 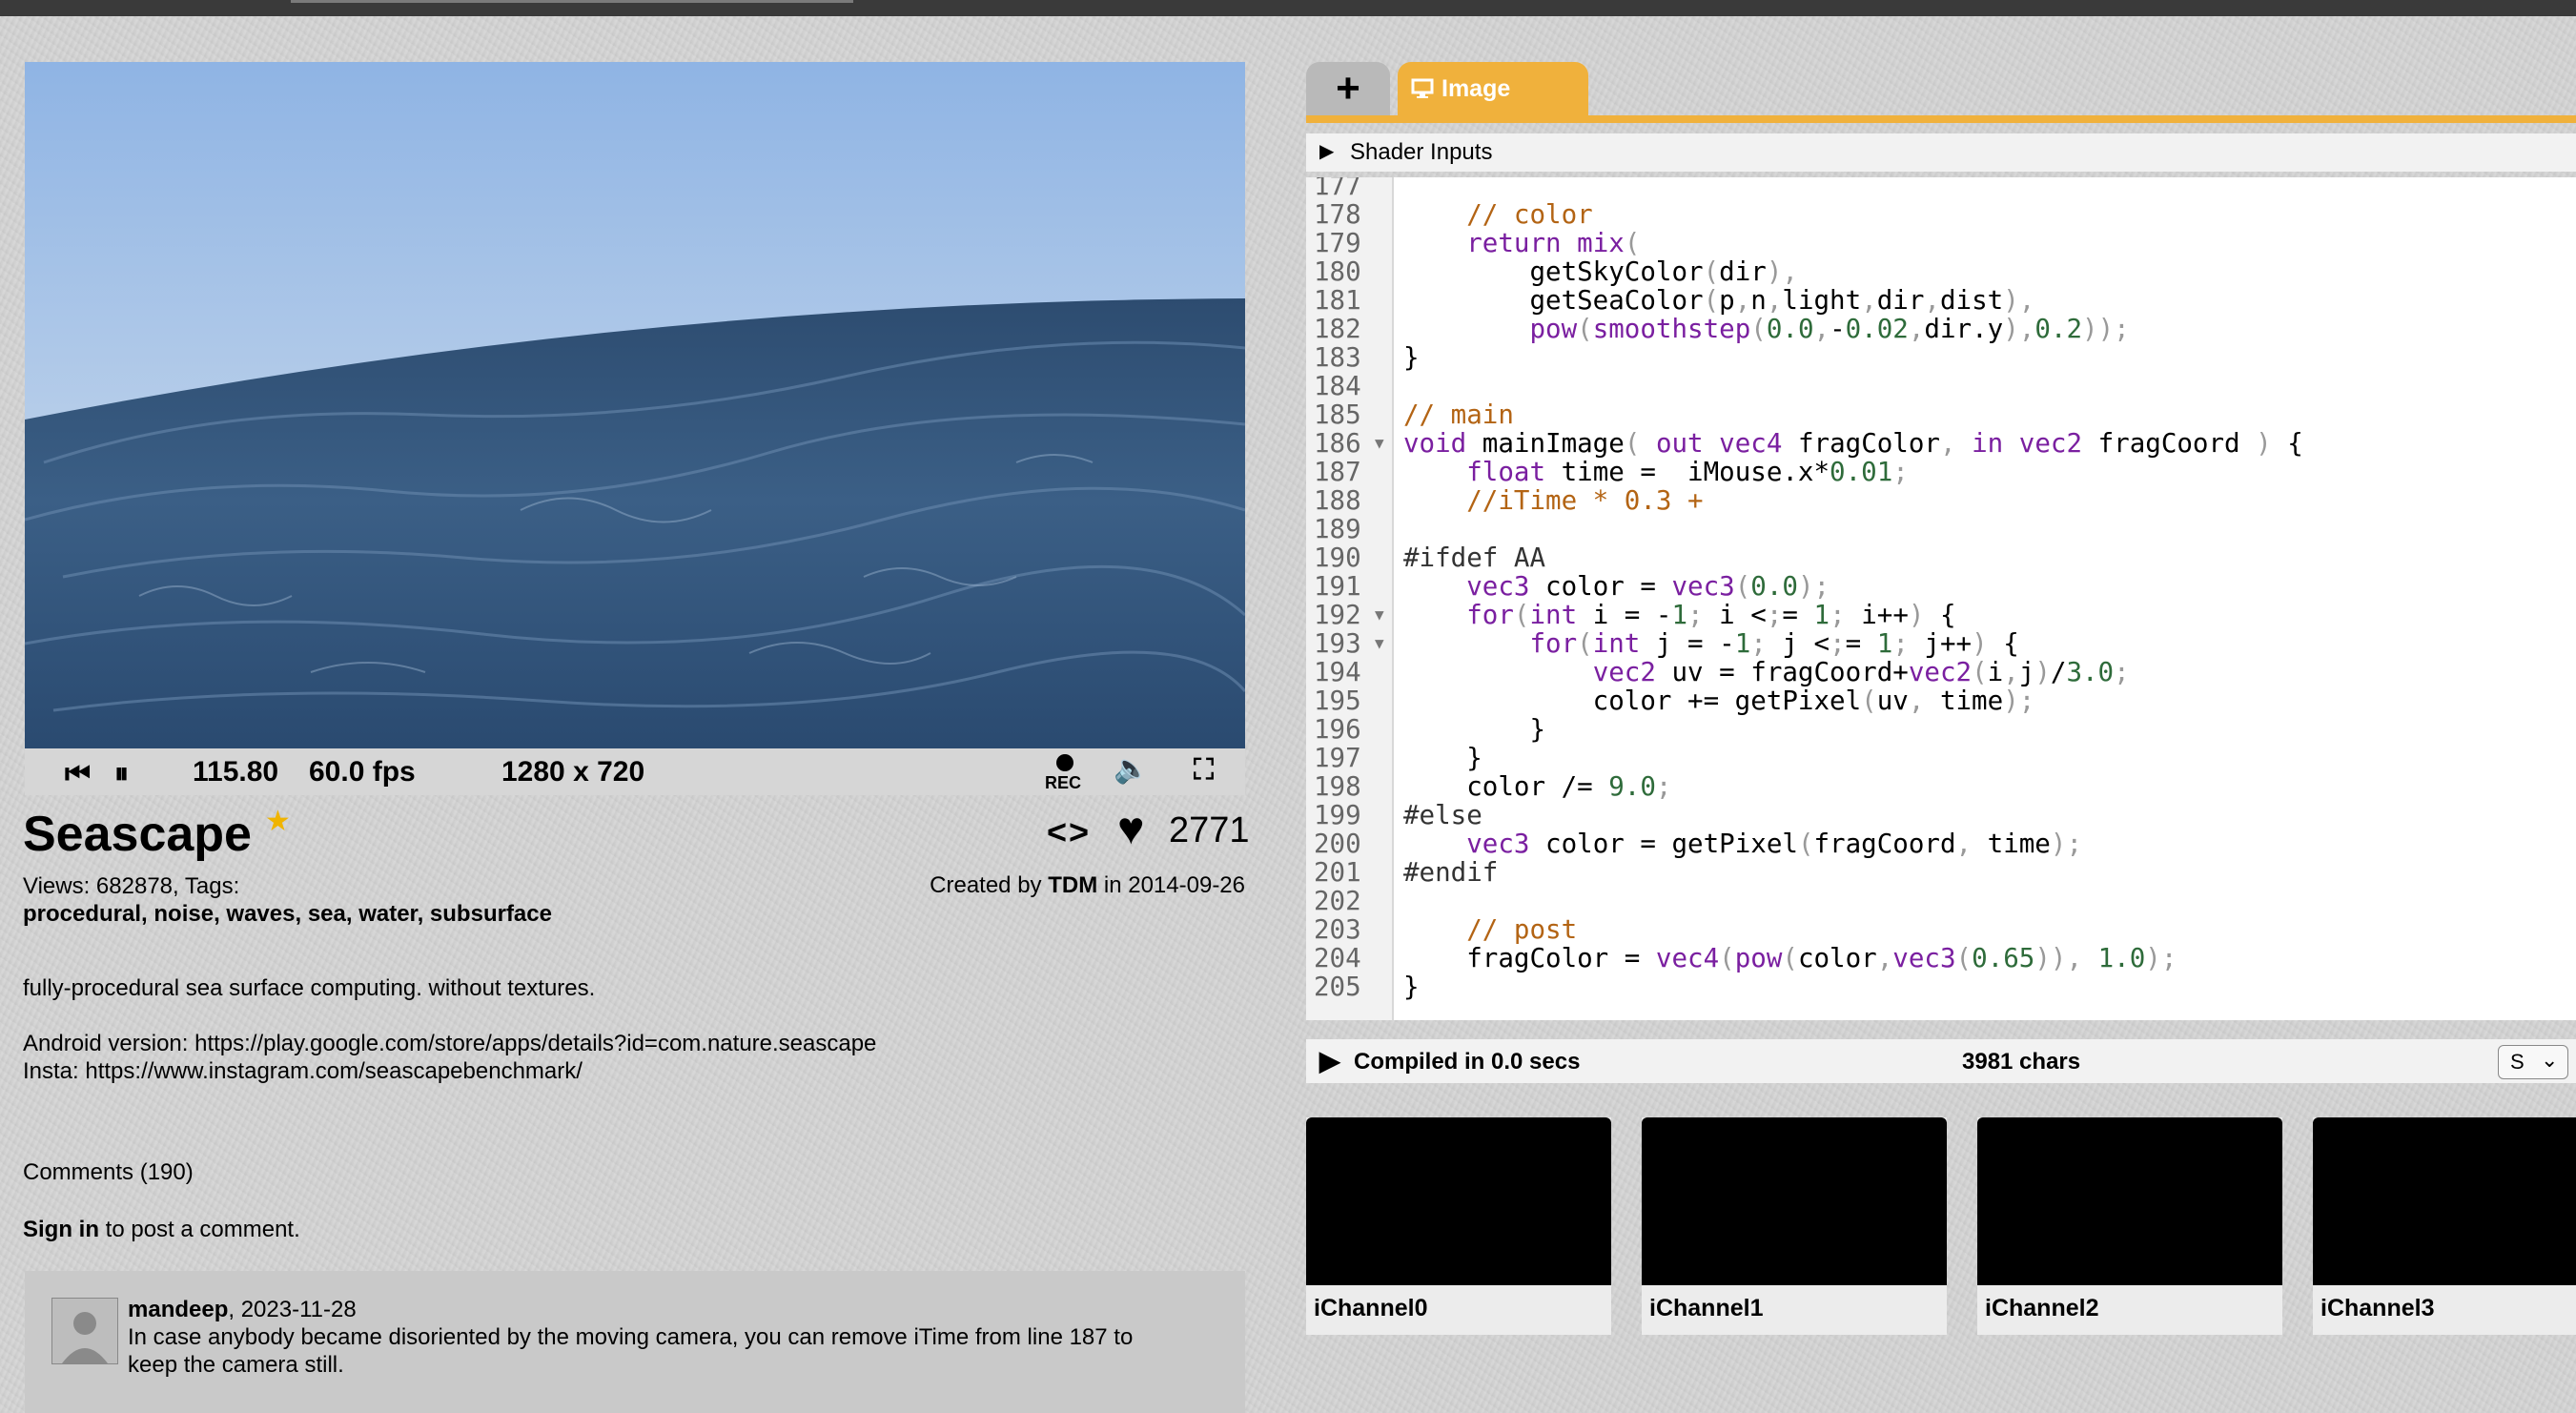 What do you see at coordinates (1073, 885) in the screenshot?
I see `author-link: TDM` at bounding box center [1073, 885].